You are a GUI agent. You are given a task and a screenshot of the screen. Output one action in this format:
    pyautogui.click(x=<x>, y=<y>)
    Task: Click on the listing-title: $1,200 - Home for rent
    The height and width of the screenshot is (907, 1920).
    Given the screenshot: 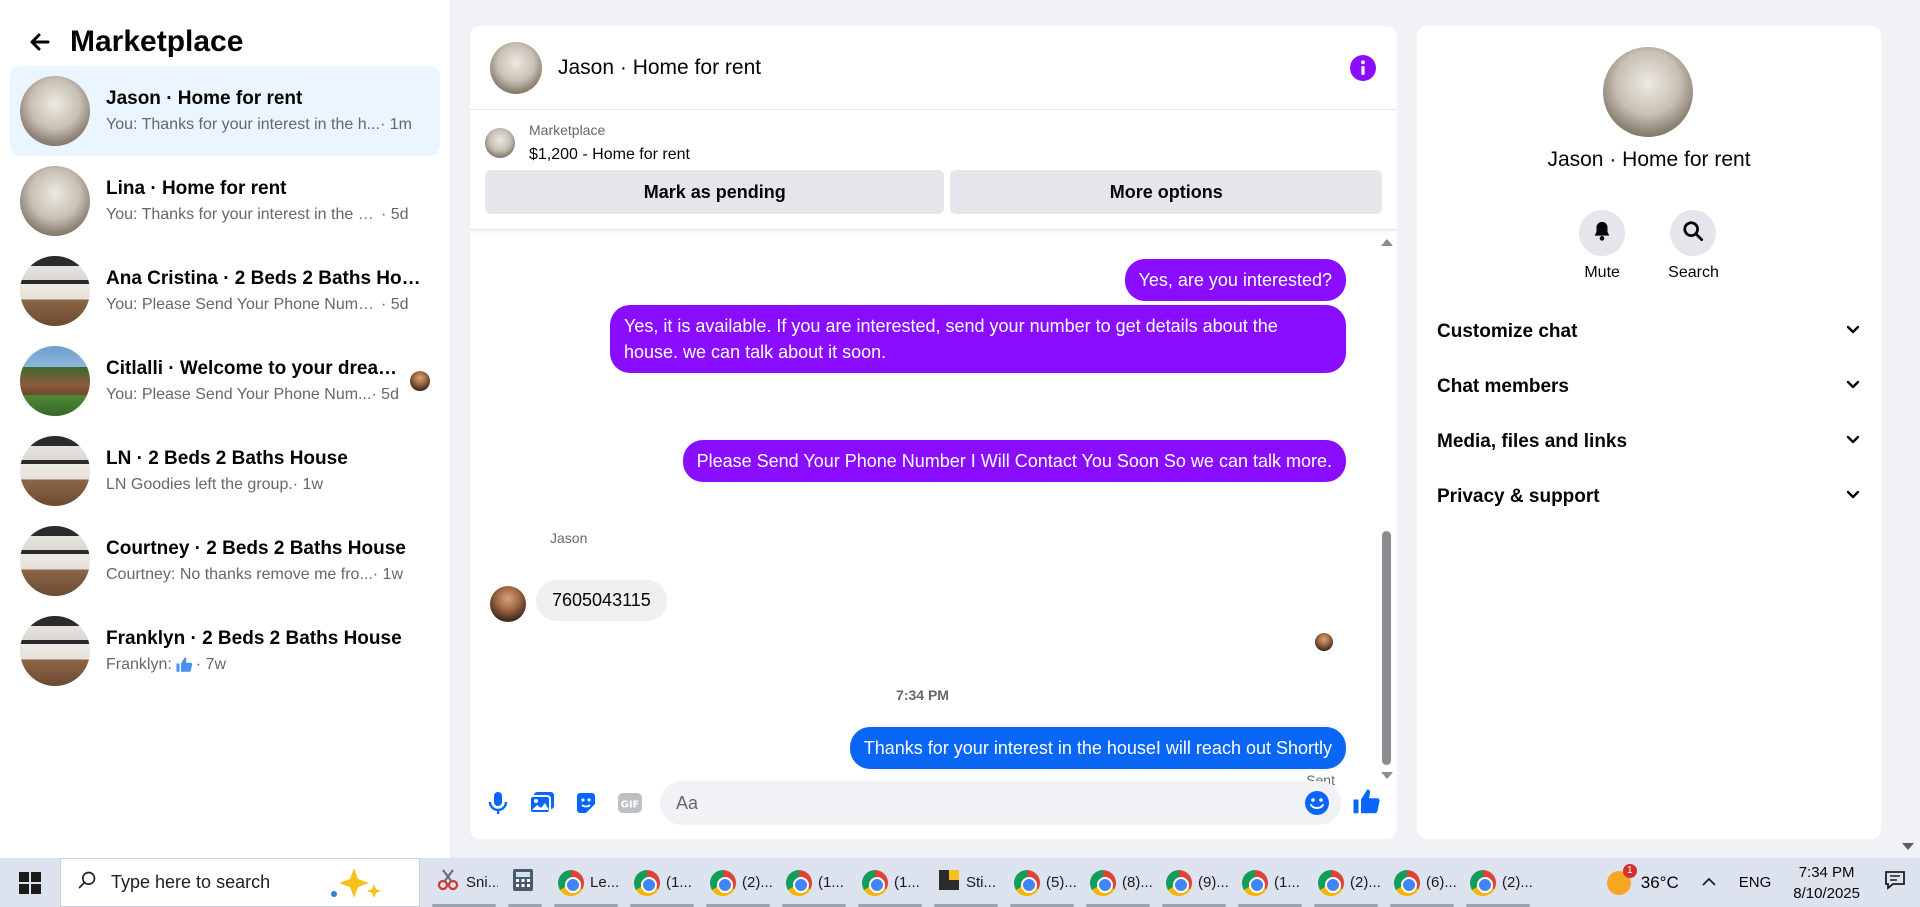 What is the action you would take?
    pyautogui.click(x=609, y=155)
    